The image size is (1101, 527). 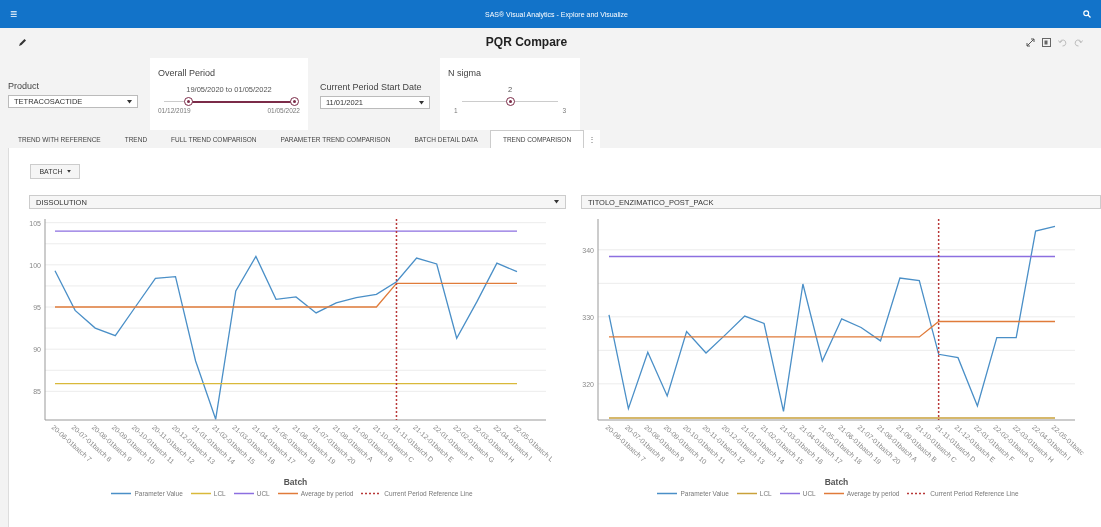 What do you see at coordinates (526, 42) in the screenshot?
I see `report-title: PQR Compare` at bounding box center [526, 42].